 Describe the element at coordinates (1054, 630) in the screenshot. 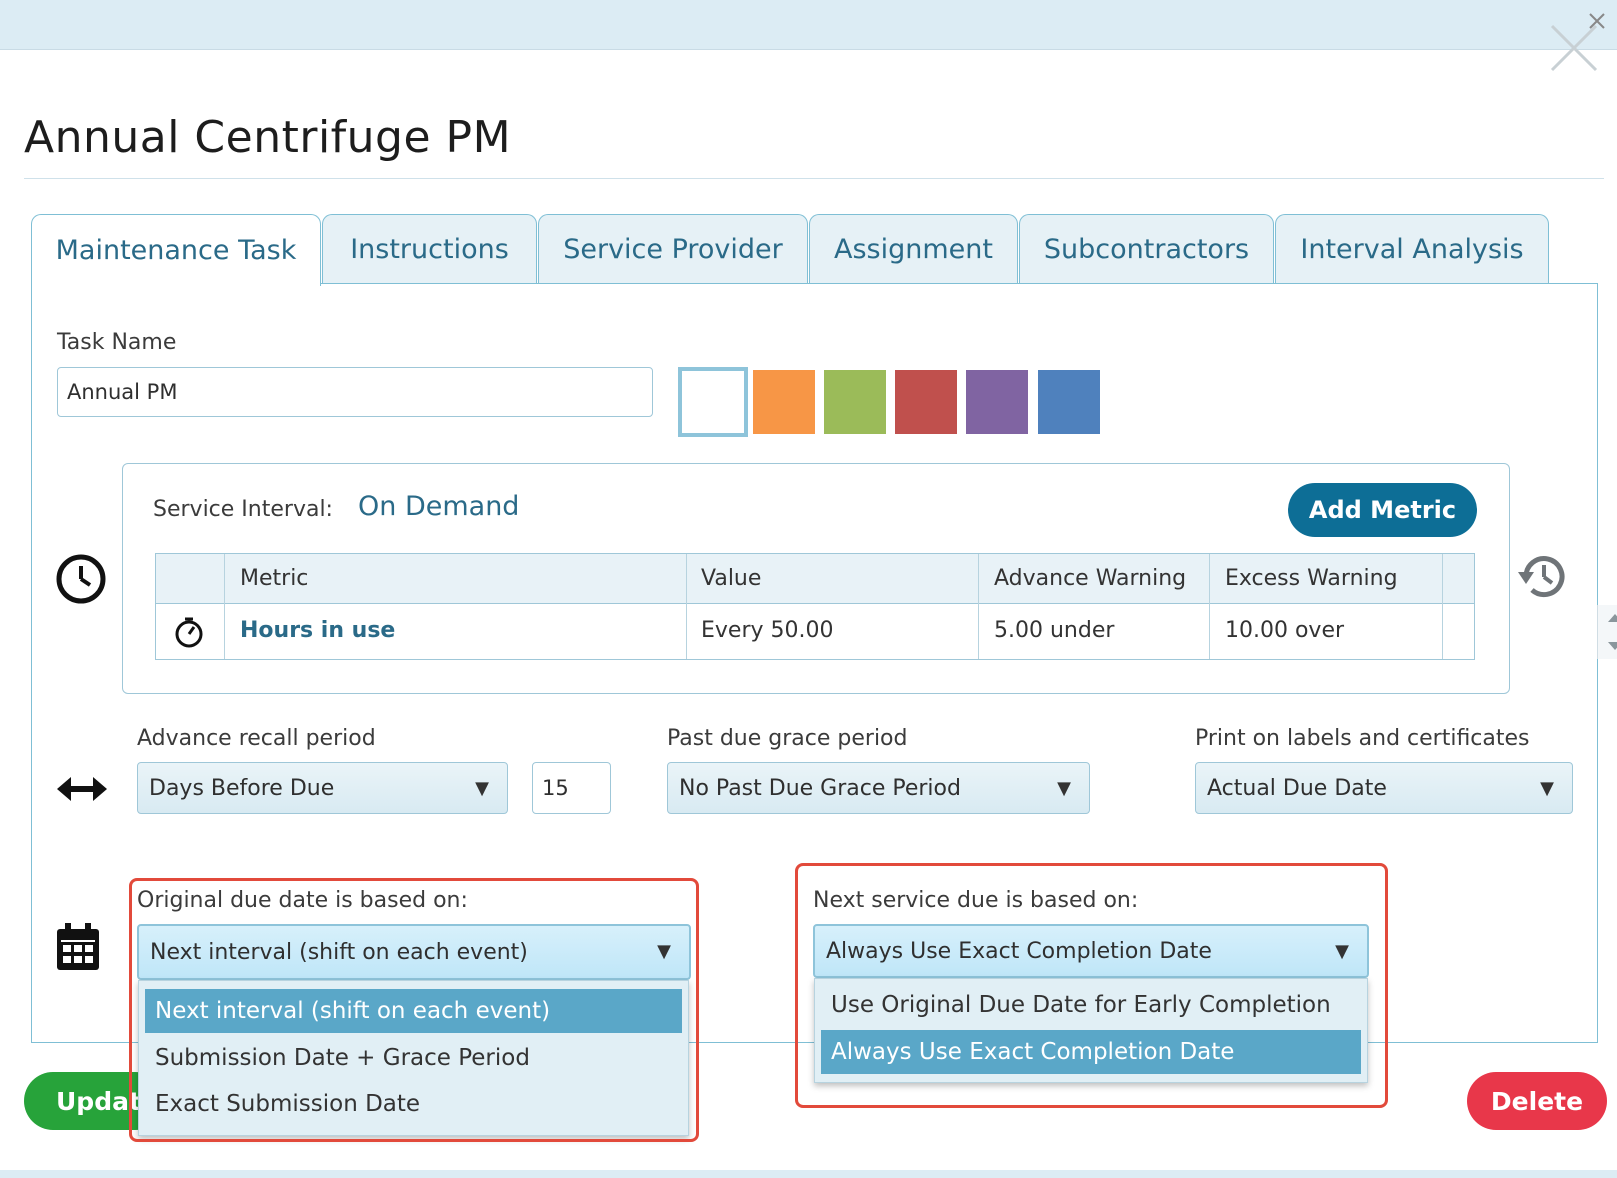

I see `advance-warning-cell: 5.00 under` at that location.